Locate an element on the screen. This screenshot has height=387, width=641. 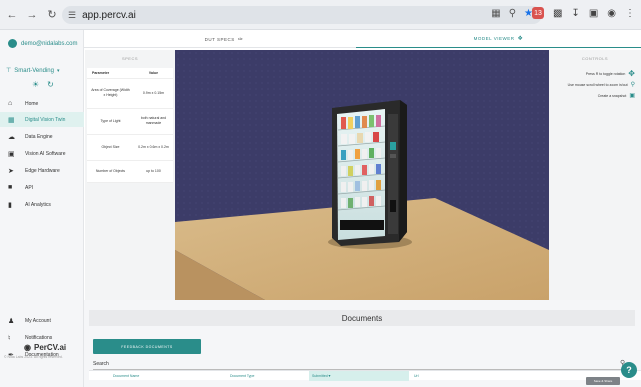
table-row: Object Size 0.2m x 0.6m x 0.2m is located at coordinates (130, 147).